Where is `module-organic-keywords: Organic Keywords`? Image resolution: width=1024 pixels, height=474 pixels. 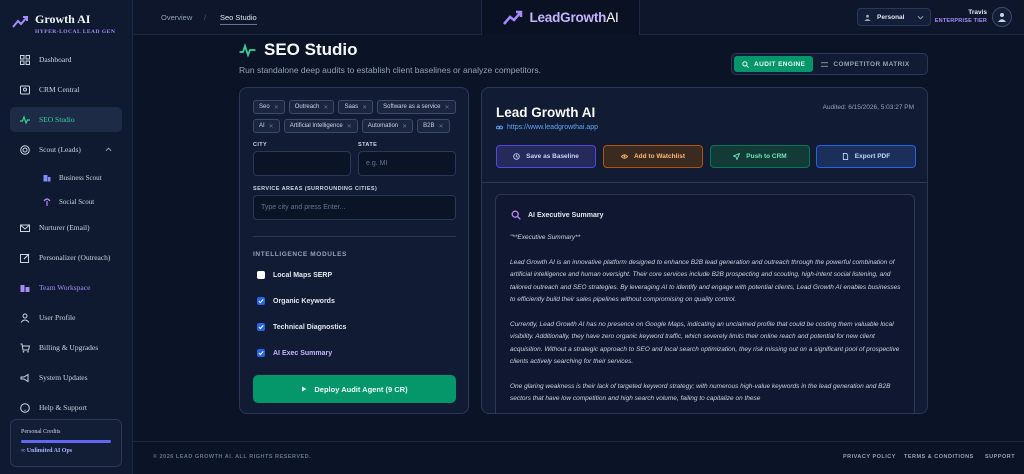 module-organic-keywords: Organic Keywords is located at coordinates (296, 301).